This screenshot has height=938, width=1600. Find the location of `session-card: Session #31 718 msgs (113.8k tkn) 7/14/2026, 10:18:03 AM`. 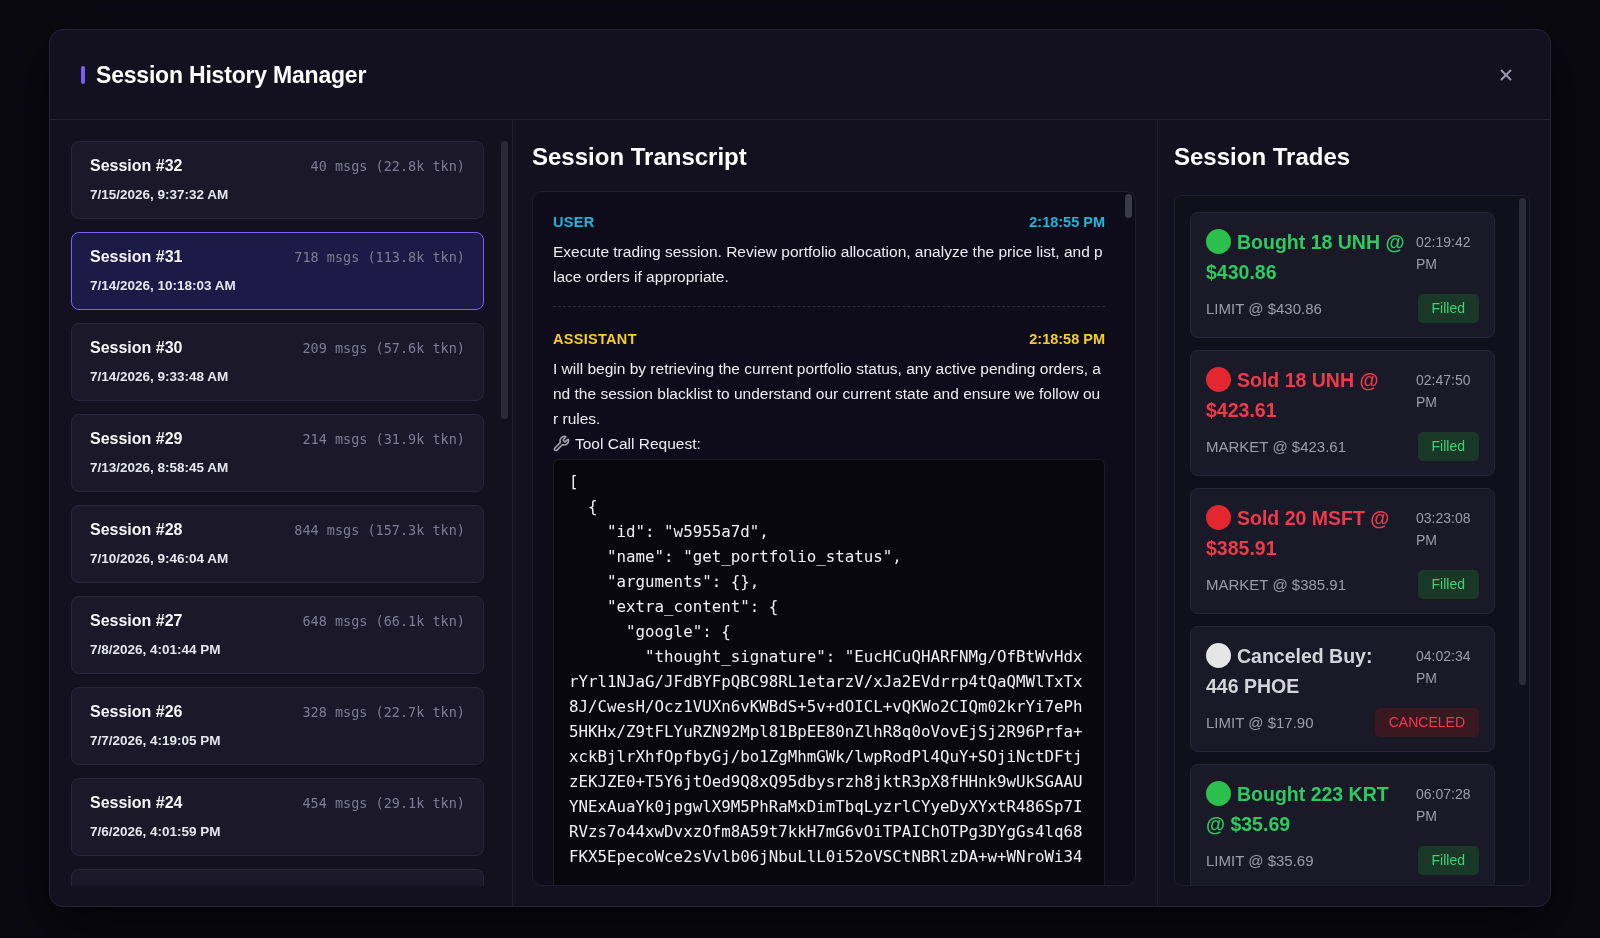

session-card: Session #31 718 msgs (113.8k tkn) 7/14/2026, 10:18:03 AM is located at coordinates (277, 271).